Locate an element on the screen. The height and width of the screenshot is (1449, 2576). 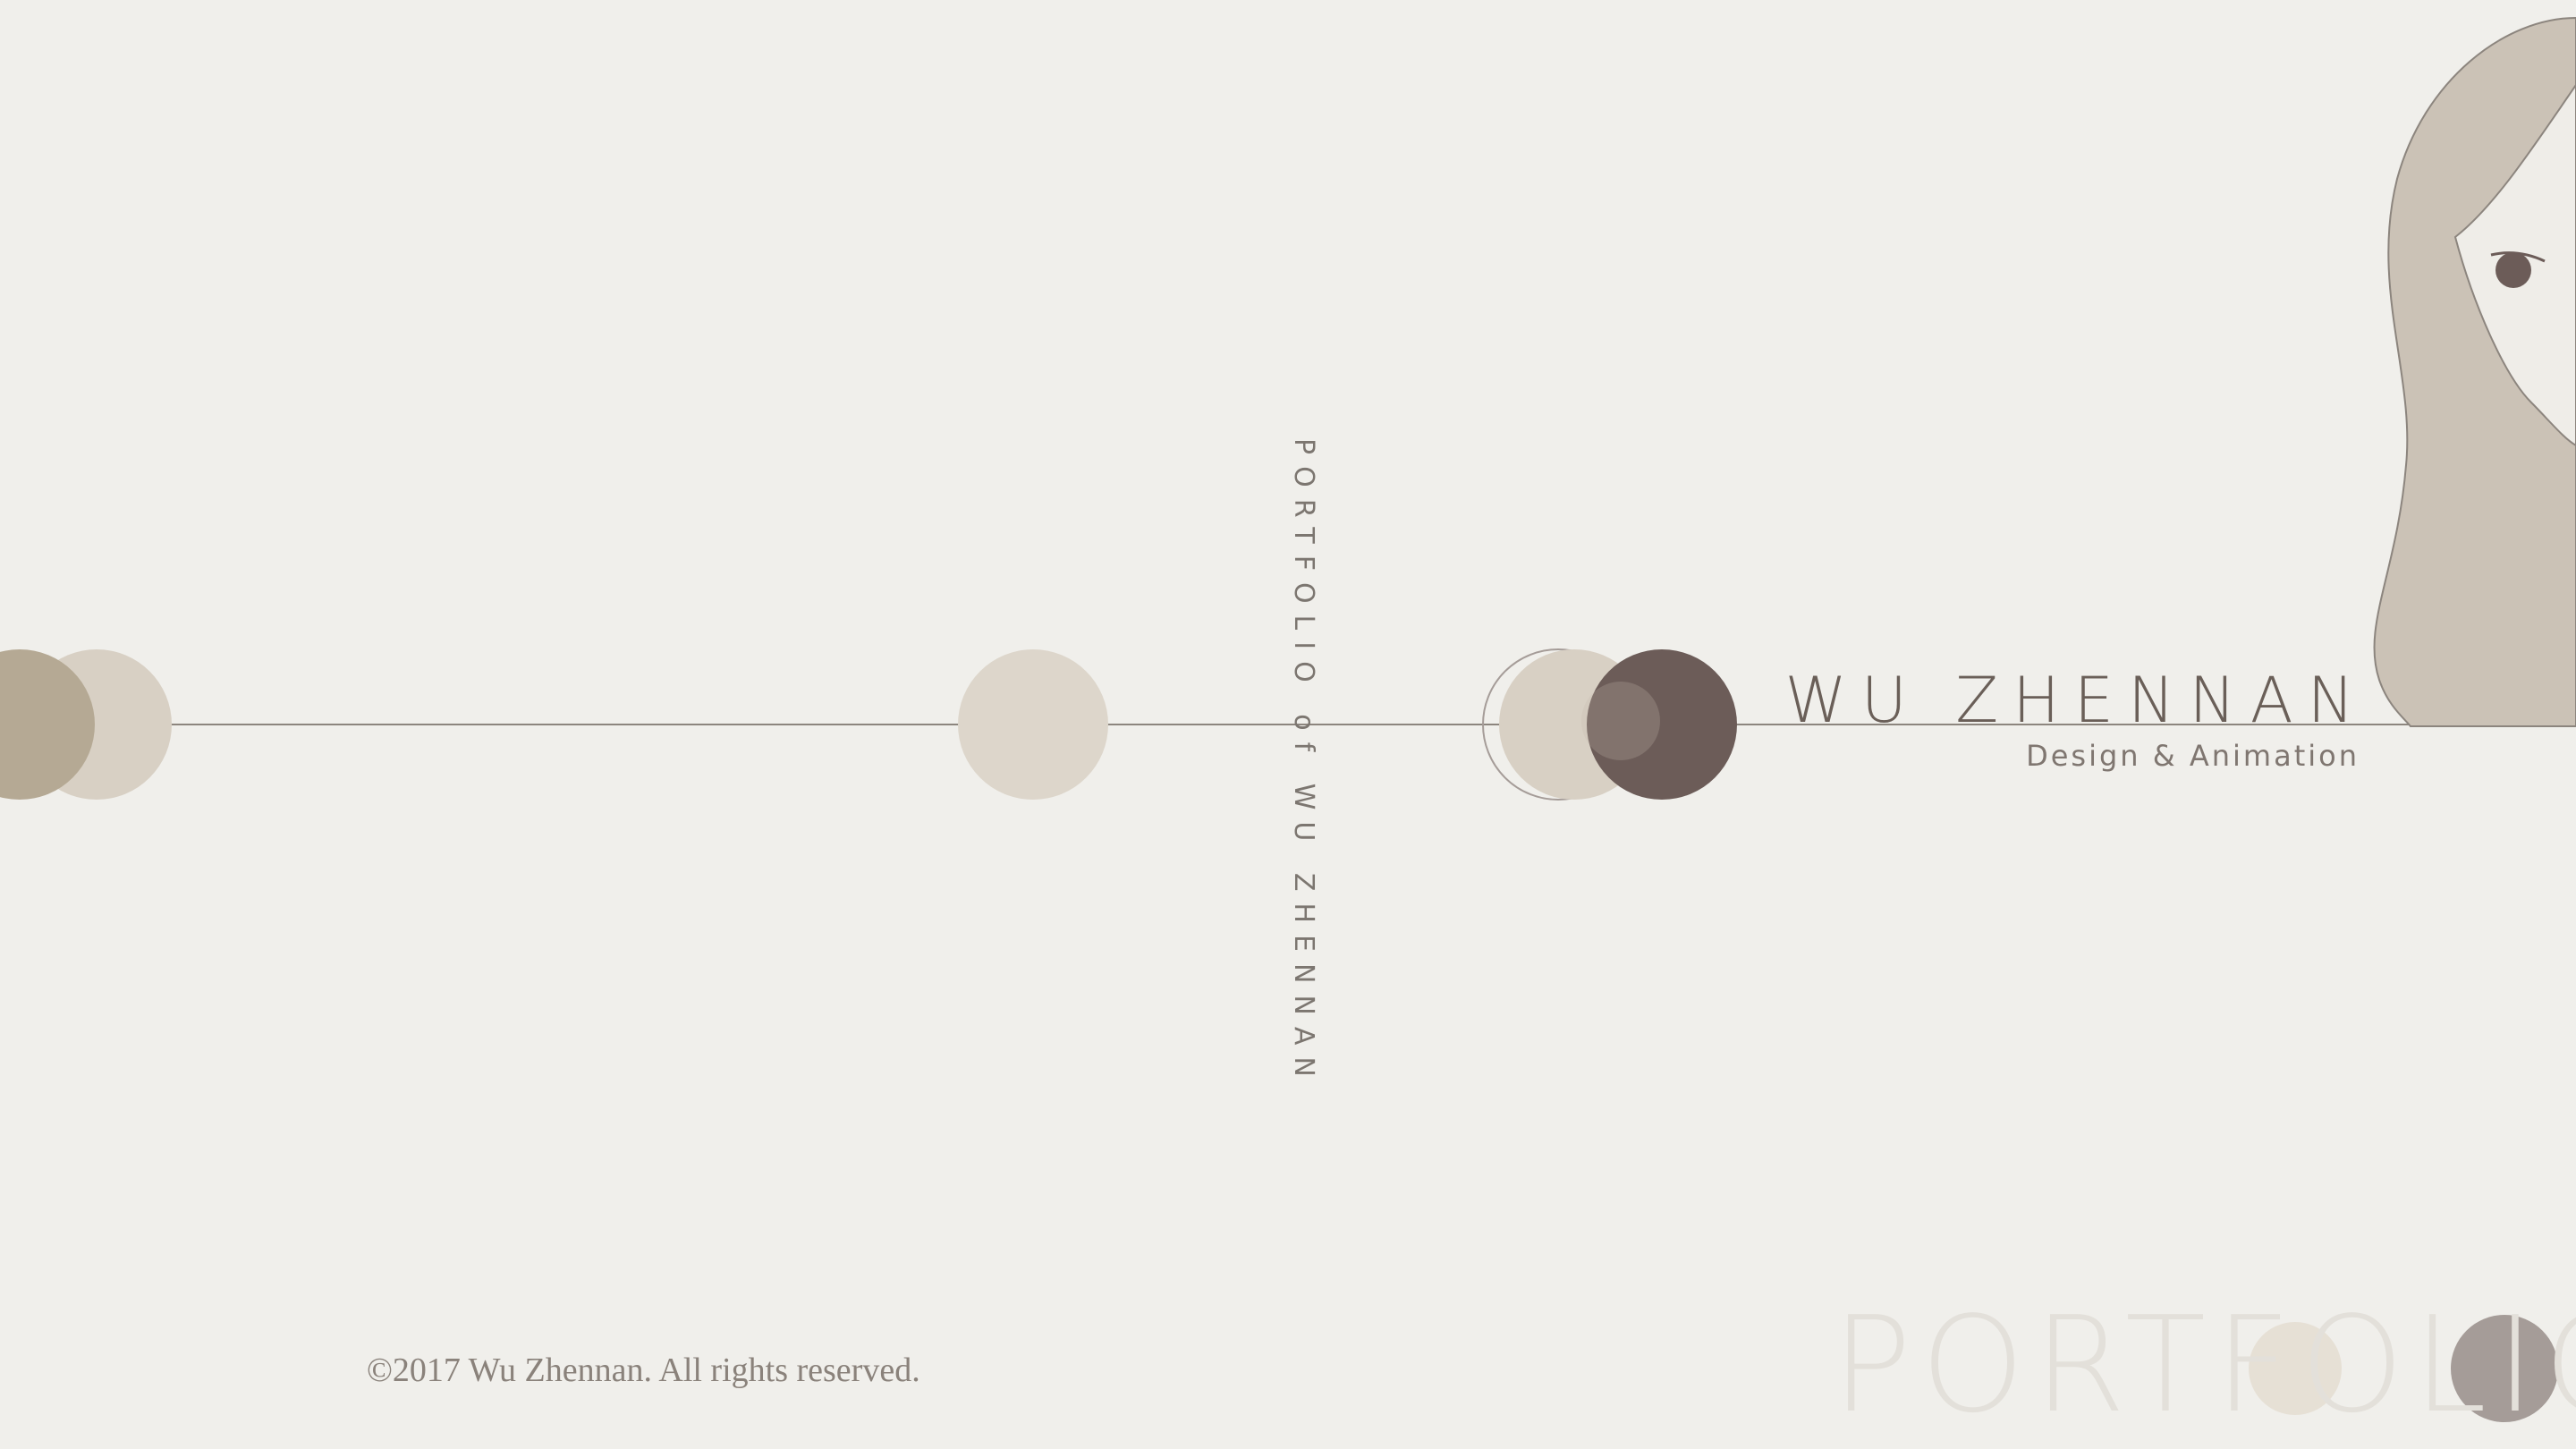
overlap-tint is located at coordinates (1620, 721).